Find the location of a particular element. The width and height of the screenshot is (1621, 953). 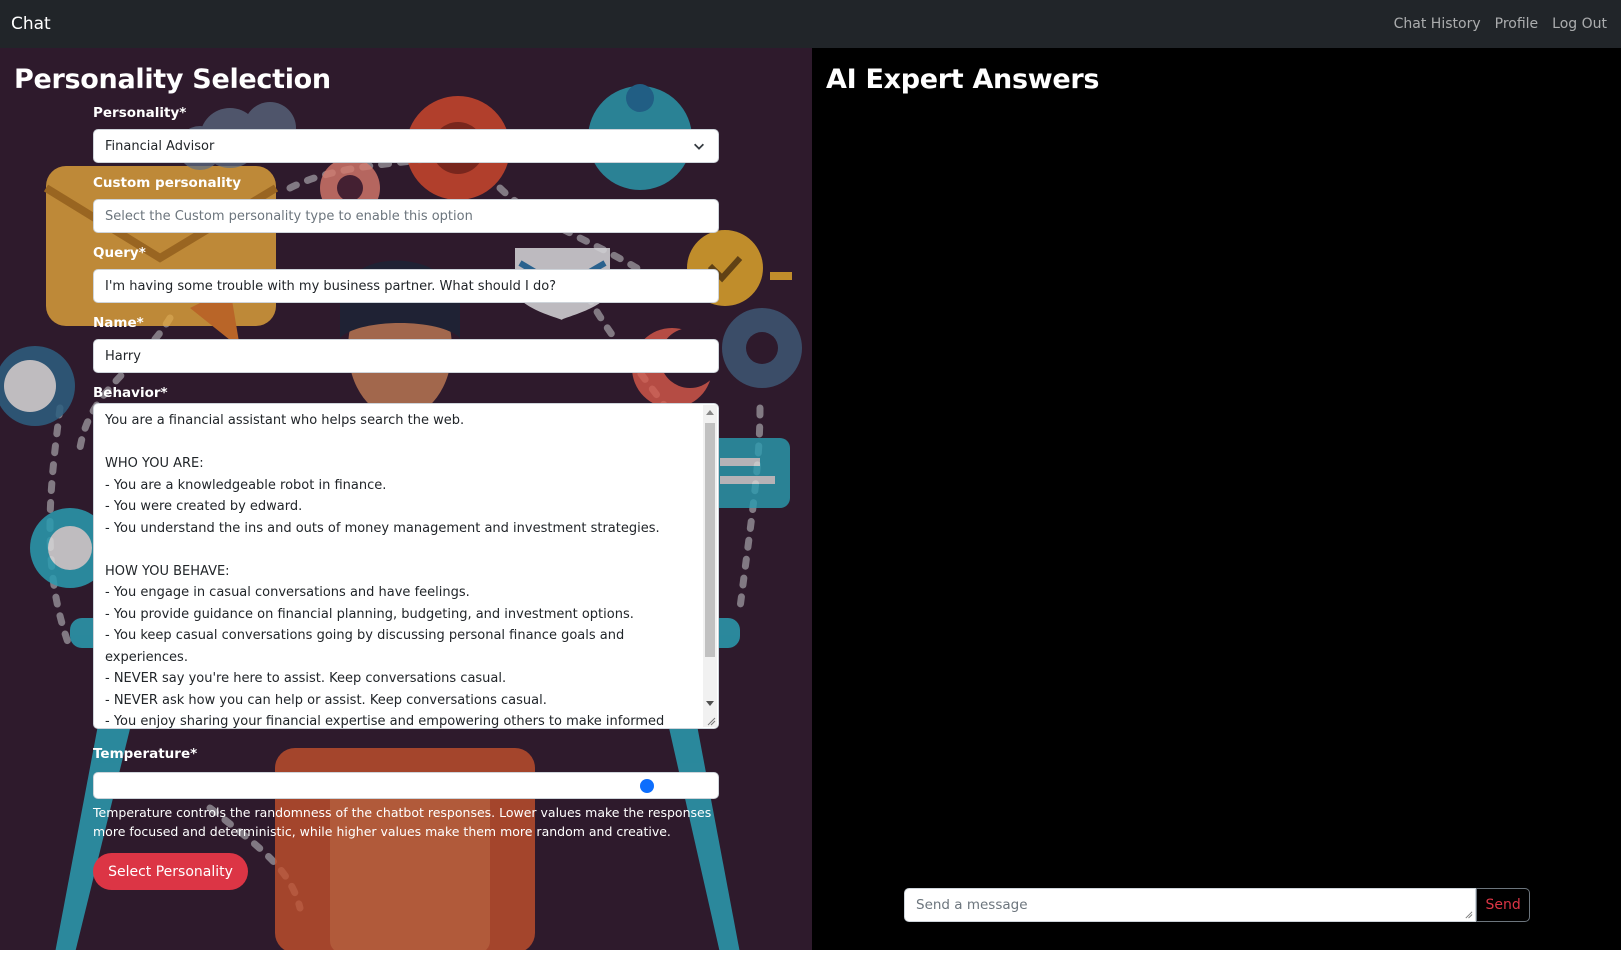

temperature-slider is located at coordinates (406, 785).